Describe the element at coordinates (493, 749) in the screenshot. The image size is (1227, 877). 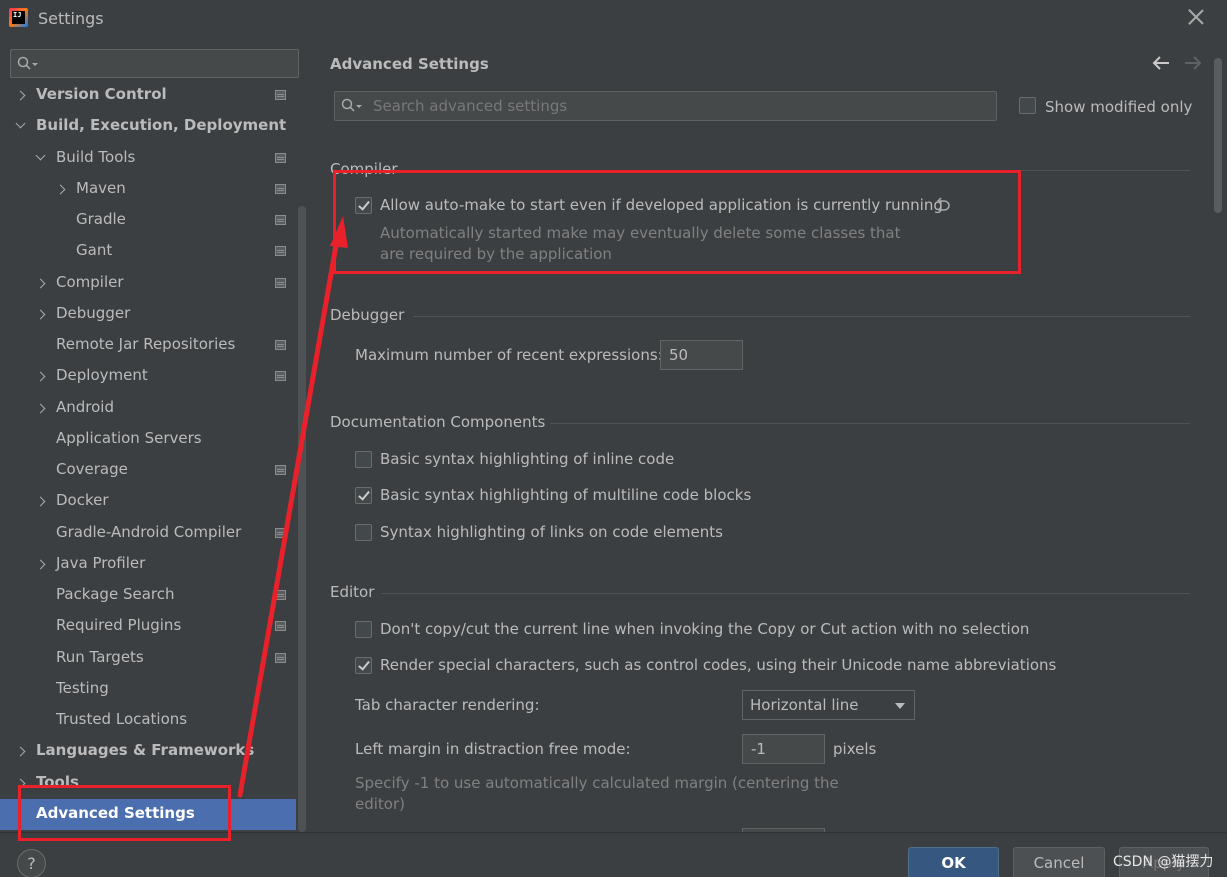
I see `left-margin-label: Left margin in distraction free mode:` at that location.